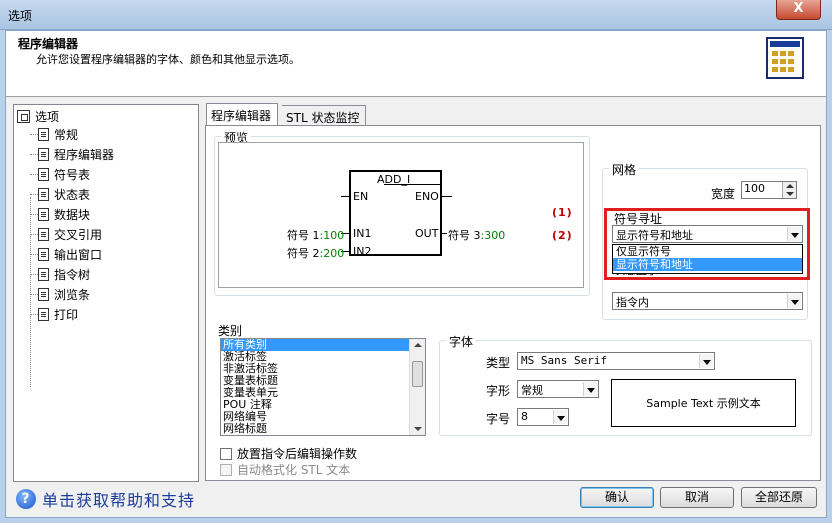 This screenshot has height=523, width=832. I want to click on font-size-select: 8, so click(543, 417).